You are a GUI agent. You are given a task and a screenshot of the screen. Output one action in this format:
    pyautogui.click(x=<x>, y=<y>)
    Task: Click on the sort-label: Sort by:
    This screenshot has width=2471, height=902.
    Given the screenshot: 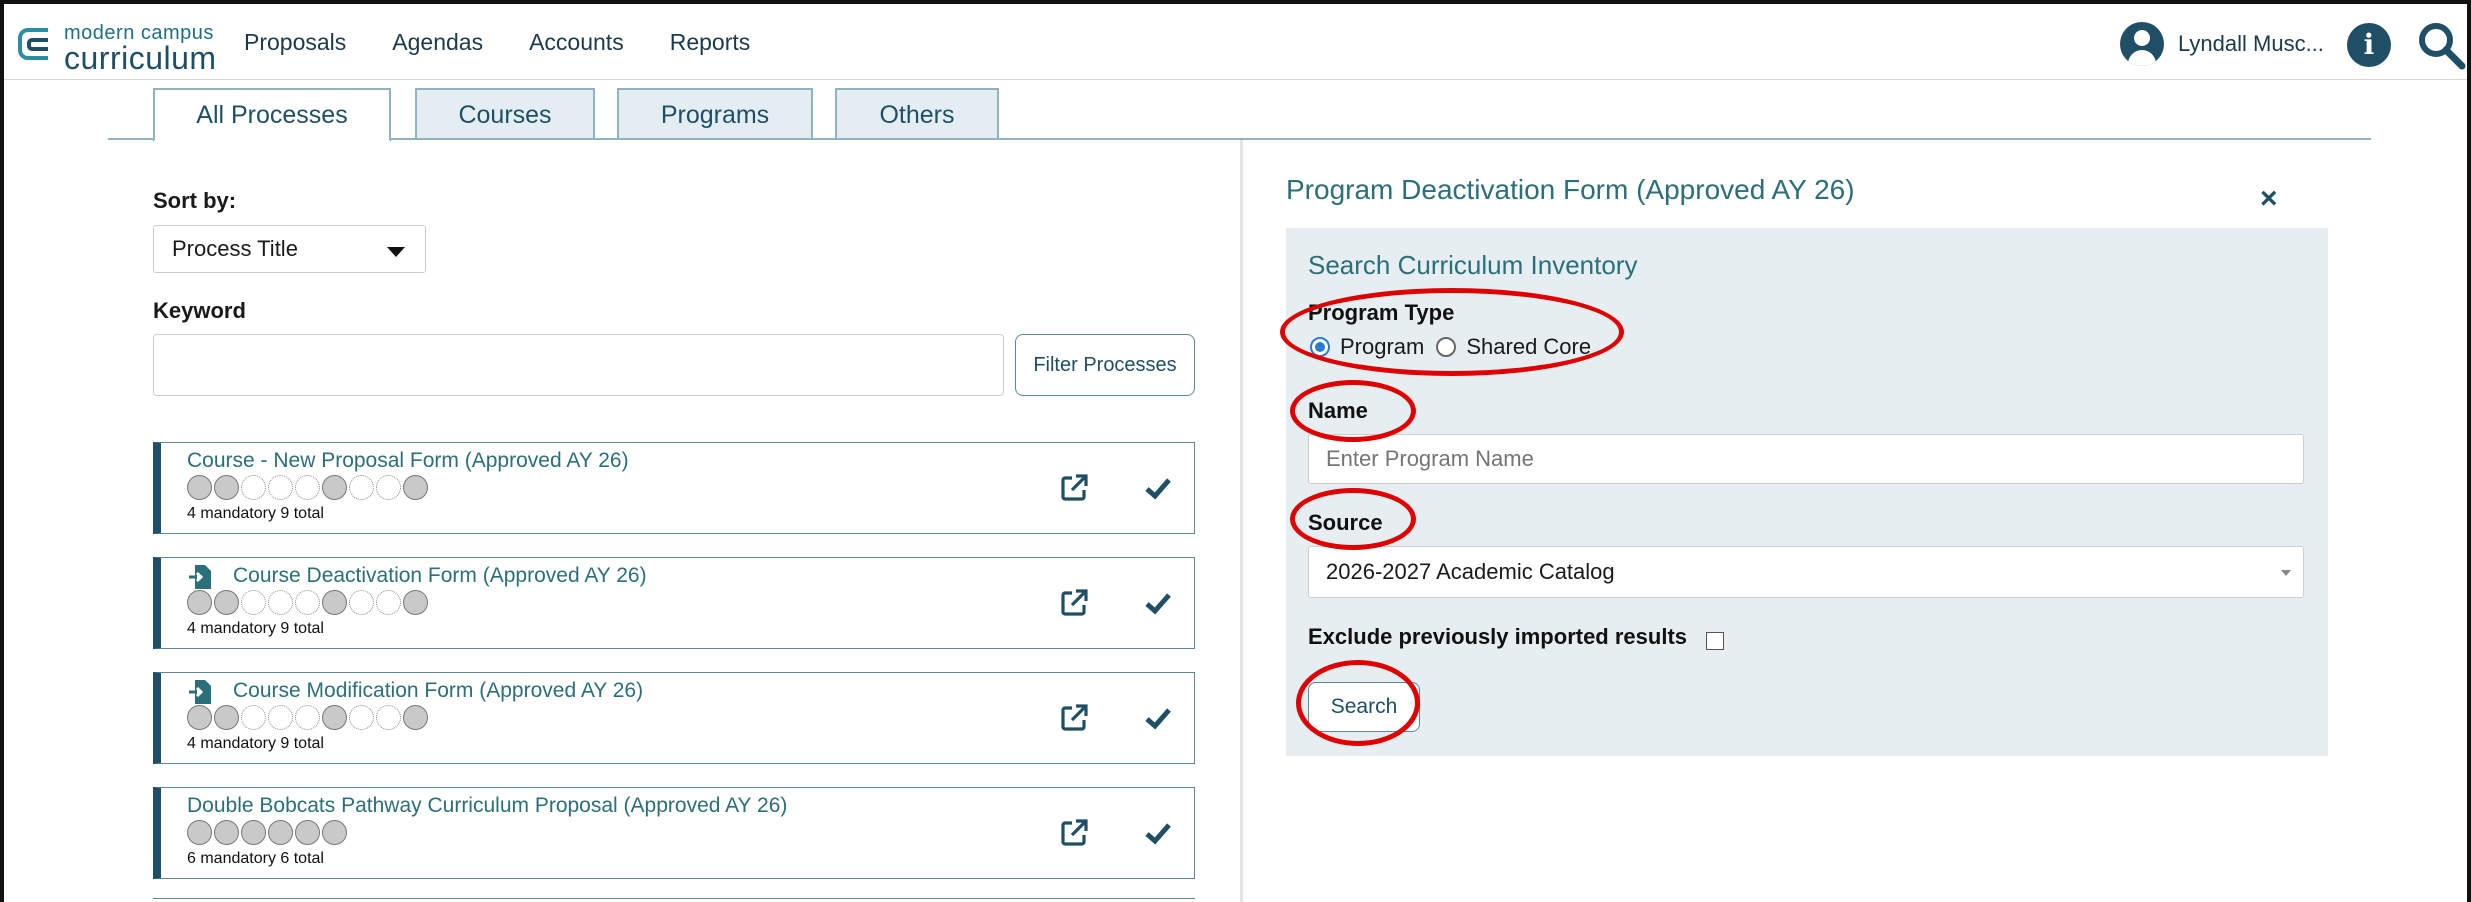 What is the action you would take?
    pyautogui.click(x=195, y=200)
    